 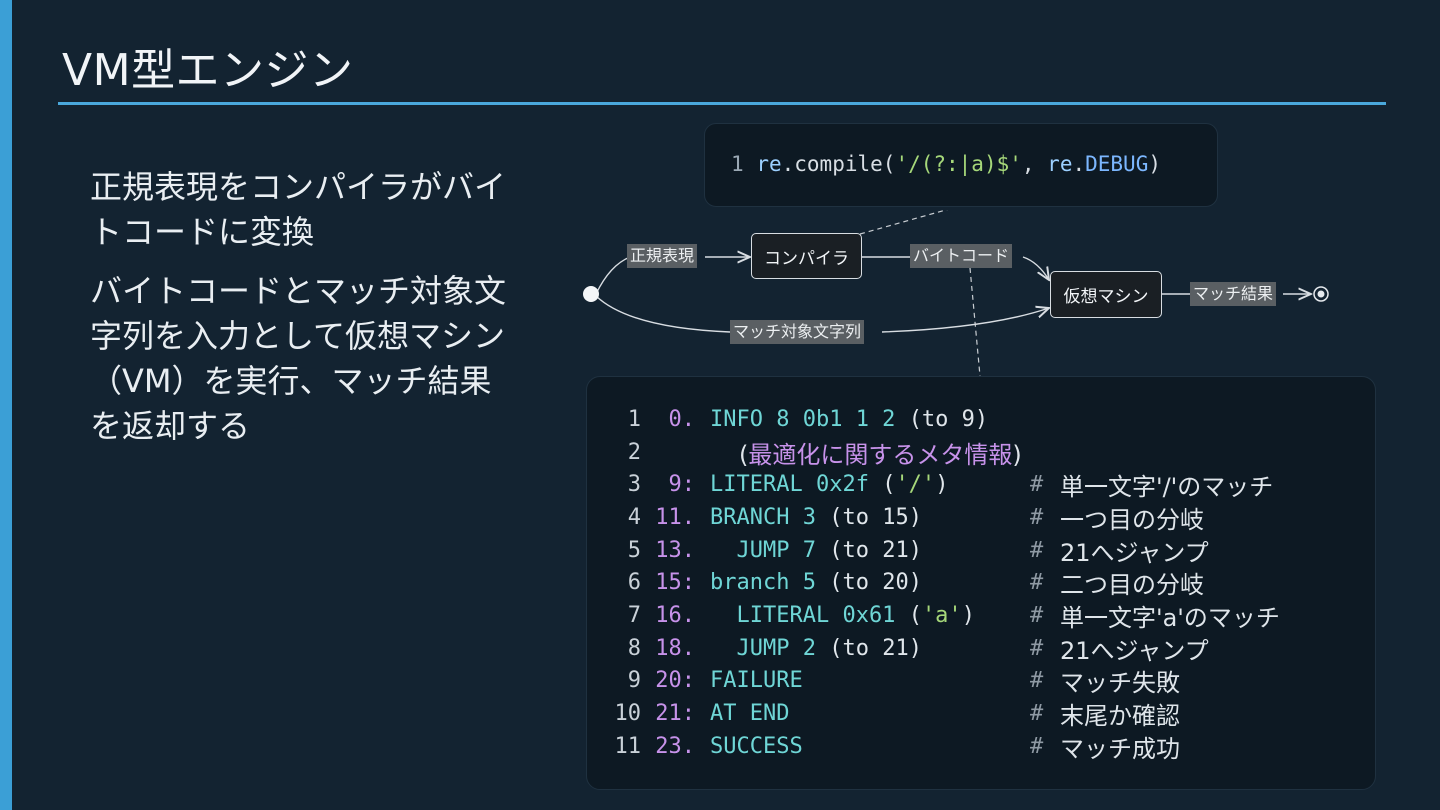 What do you see at coordinates (838, 164) in the screenshot?
I see `code-function: compile` at bounding box center [838, 164].